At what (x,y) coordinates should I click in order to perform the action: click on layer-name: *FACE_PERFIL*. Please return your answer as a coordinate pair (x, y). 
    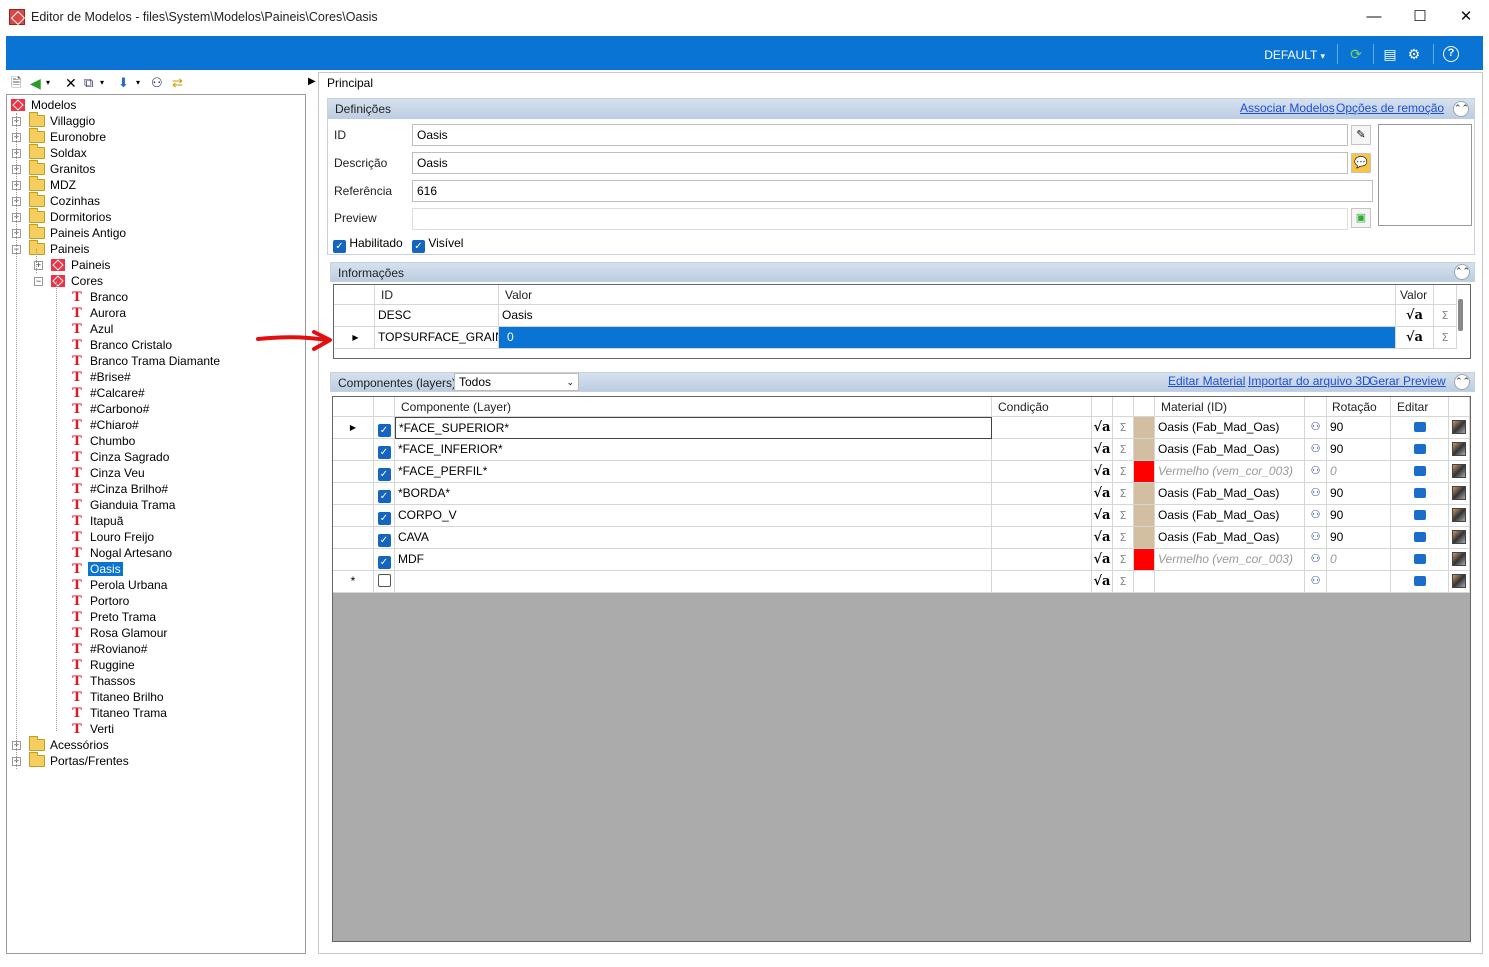
    Looking at the image, I should click on (693, 472).